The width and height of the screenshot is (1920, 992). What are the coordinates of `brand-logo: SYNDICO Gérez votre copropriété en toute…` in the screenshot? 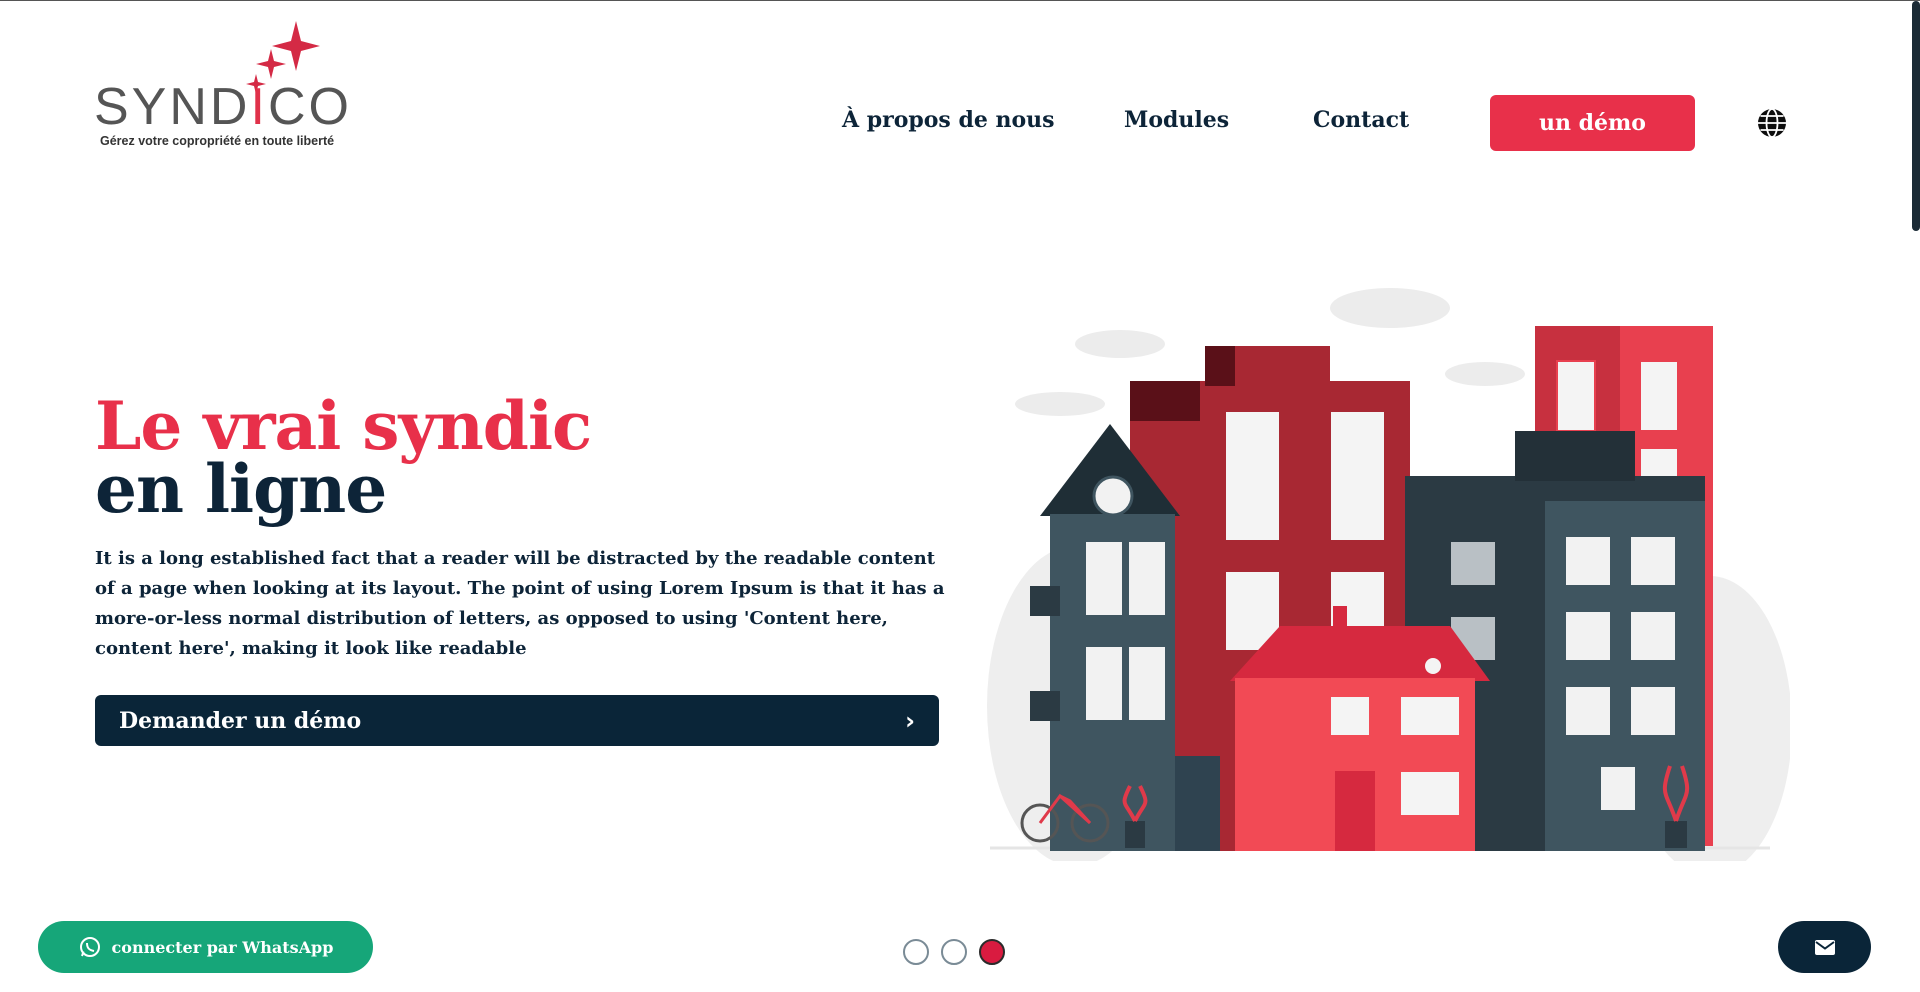 It's located at (224, 86).